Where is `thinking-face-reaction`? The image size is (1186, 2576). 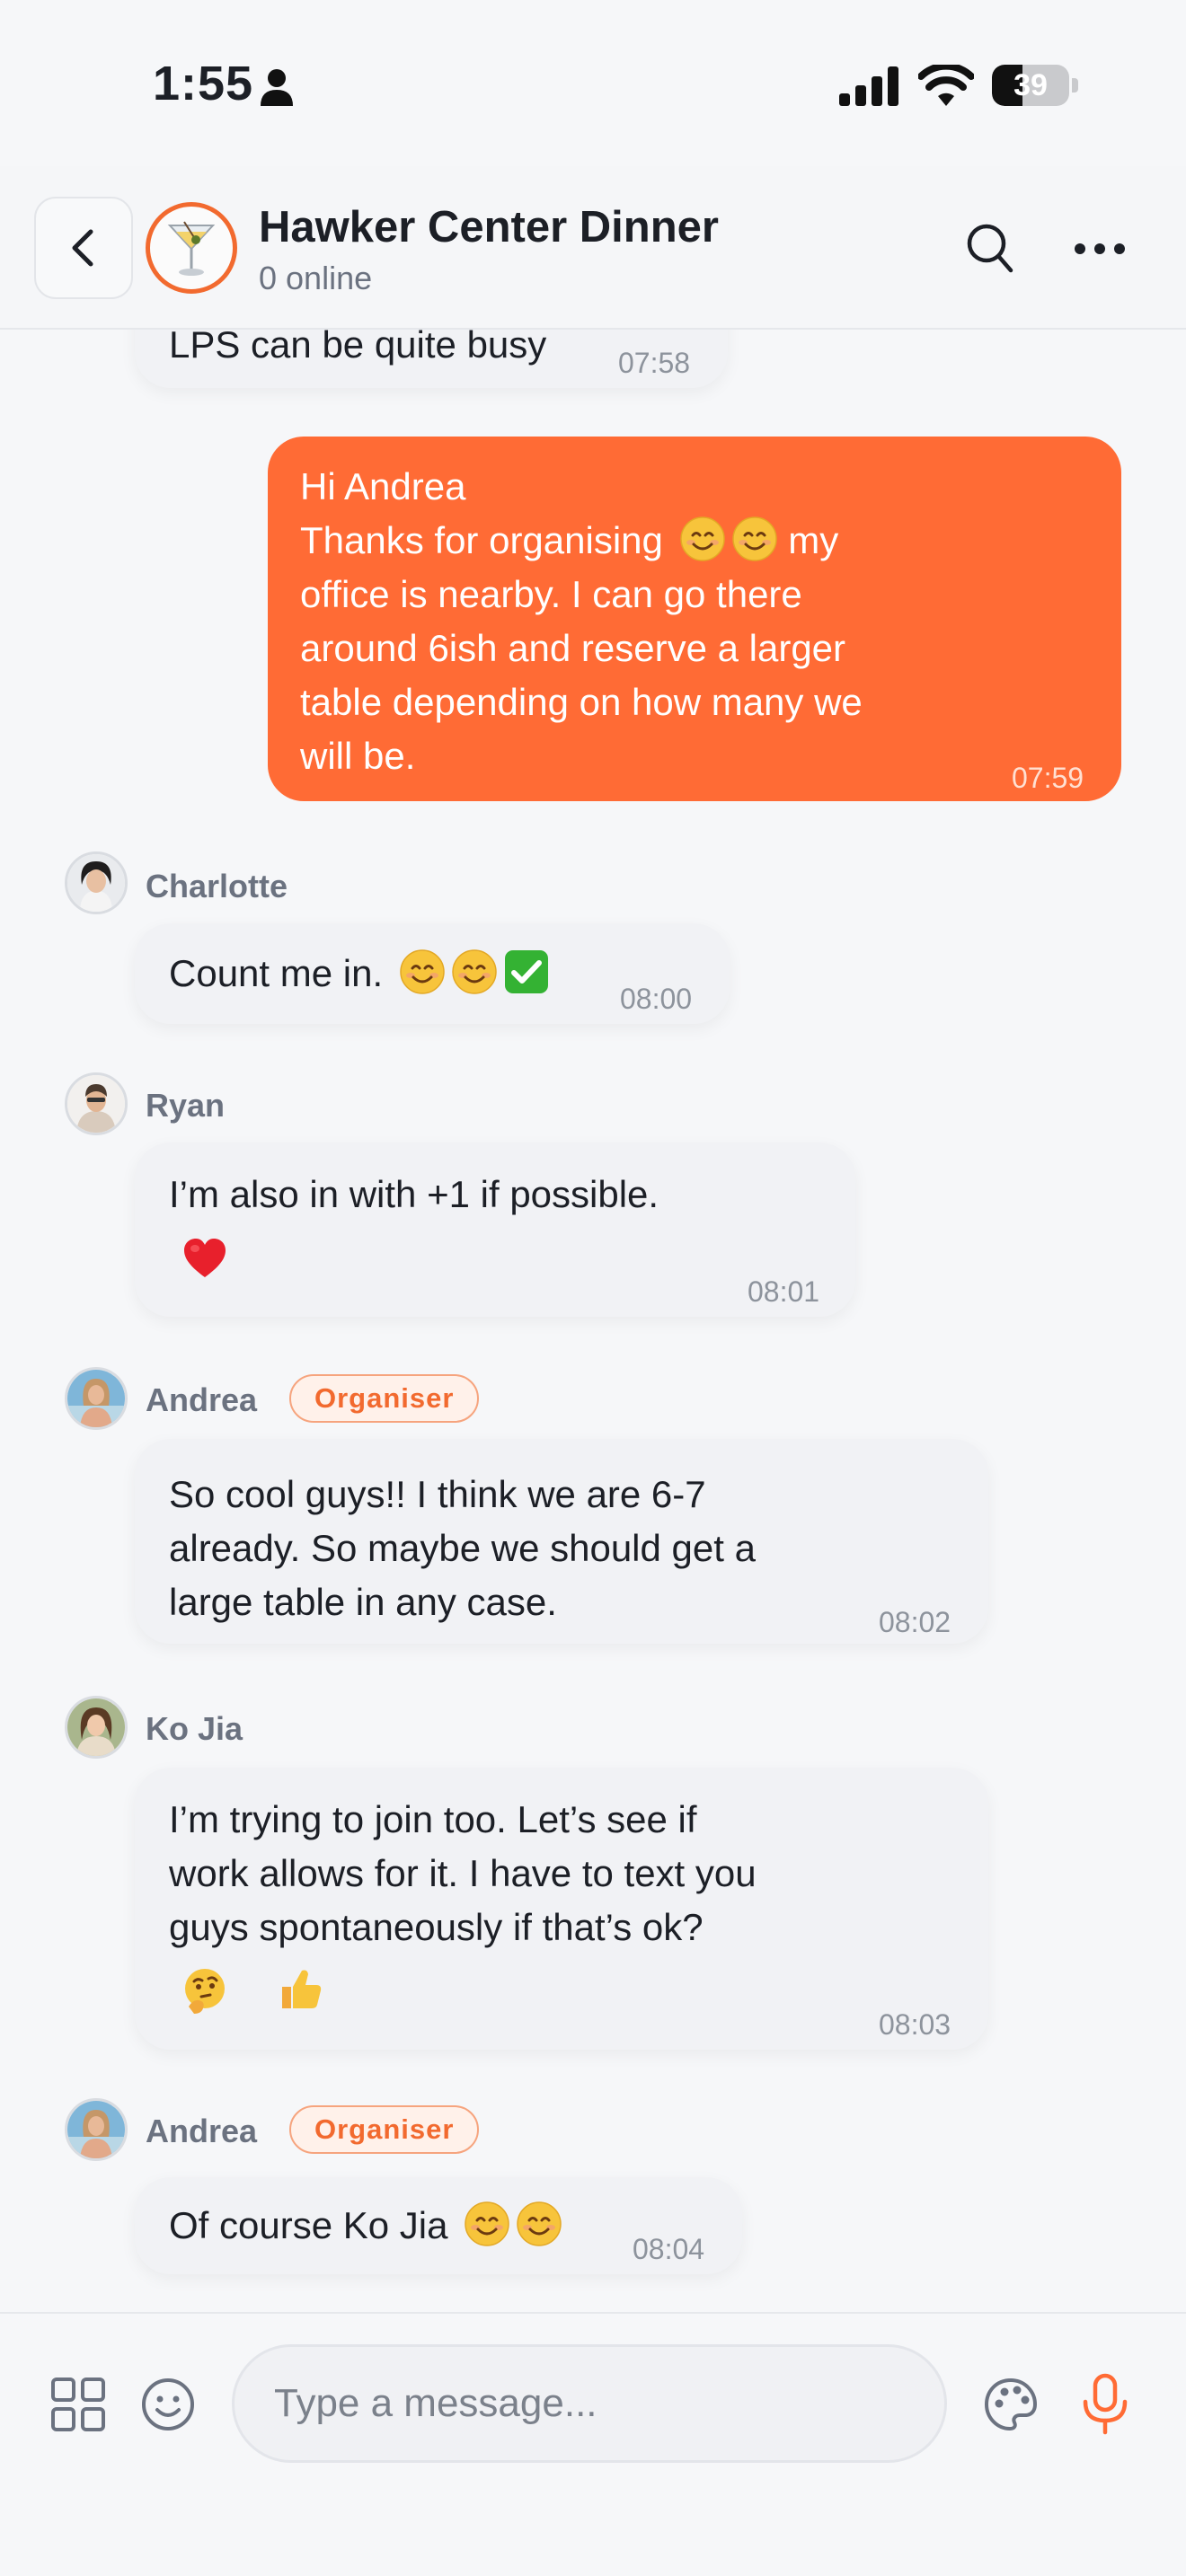 thinking-face-reaction is located at coordinates (204, 1990).